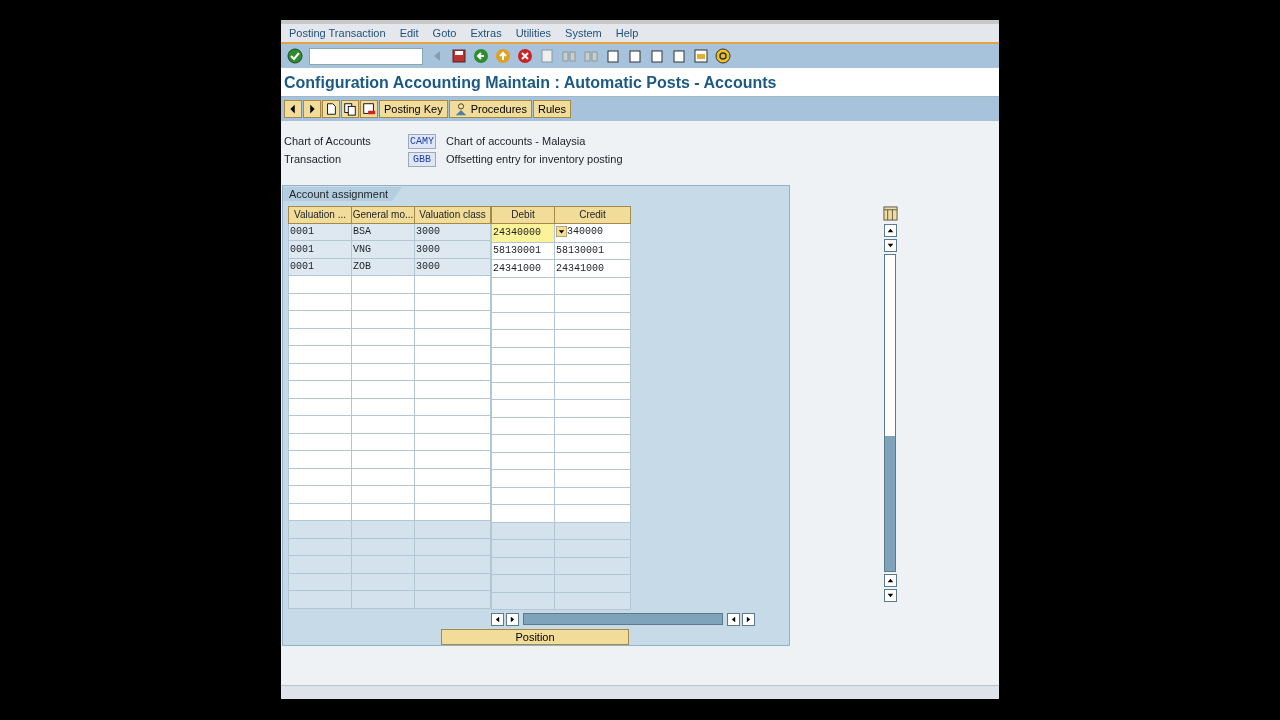 The image size is (1280, 720). I want to click on layout-icon, so click(701, 56).